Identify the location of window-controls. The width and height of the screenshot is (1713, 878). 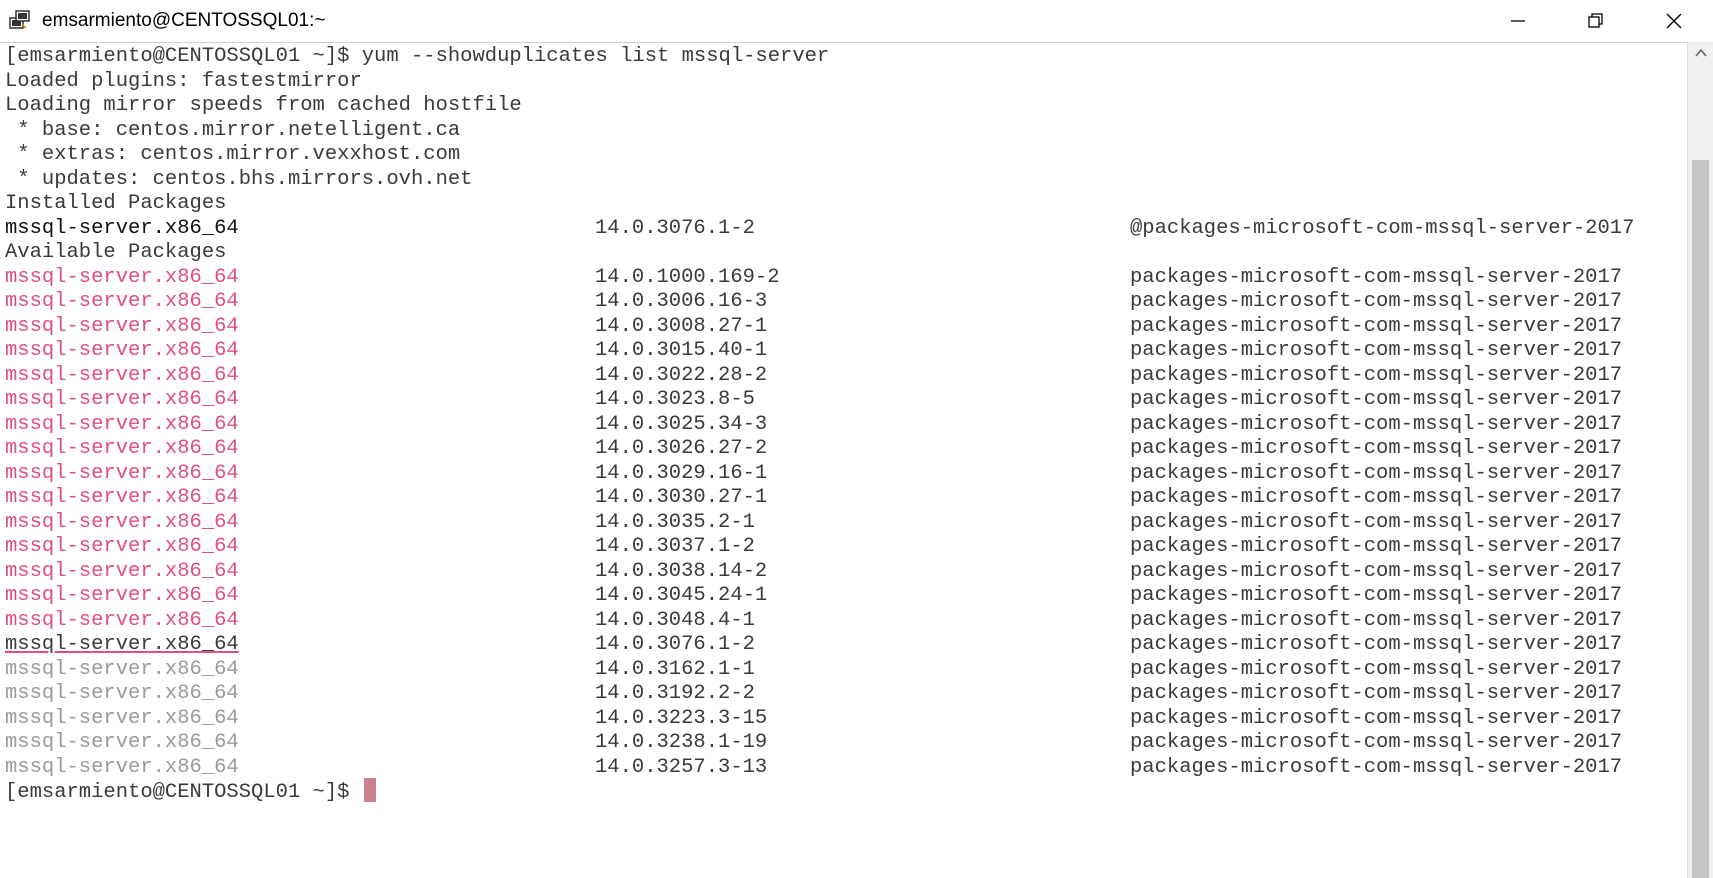
(1596, 21).